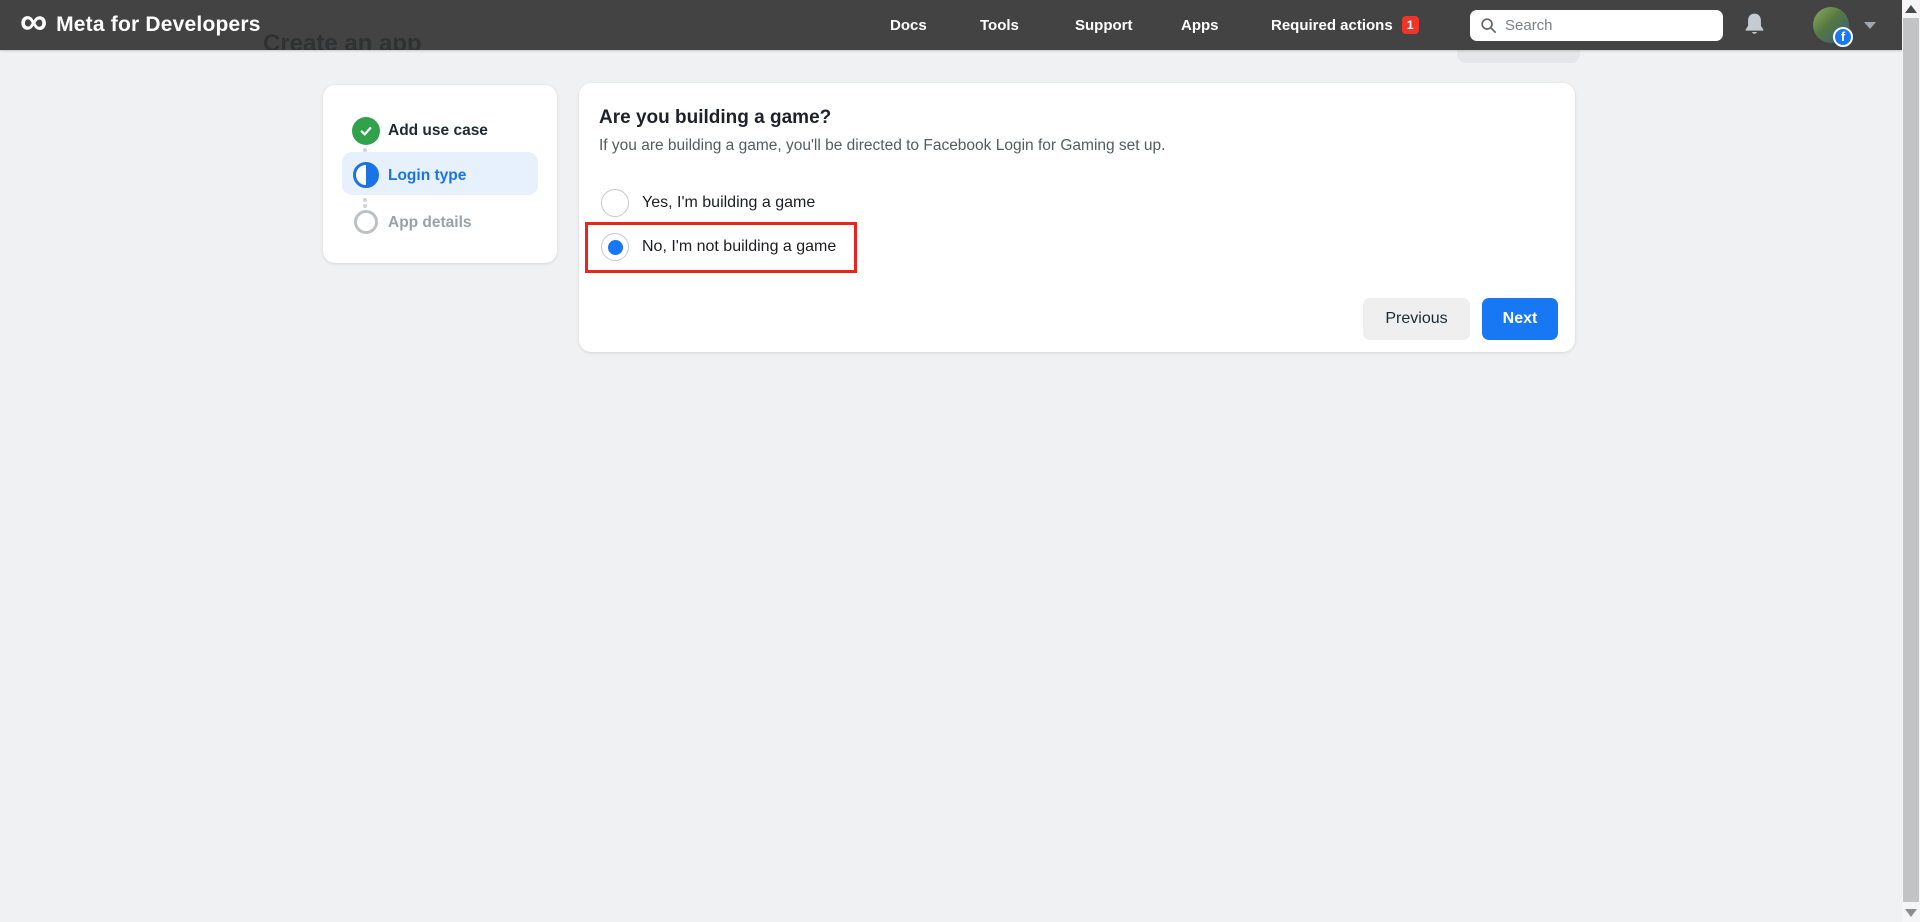 The width and height of the screenshot is (1920, 922). I want to click on nav-item-support: Support, so click(1104, 25).